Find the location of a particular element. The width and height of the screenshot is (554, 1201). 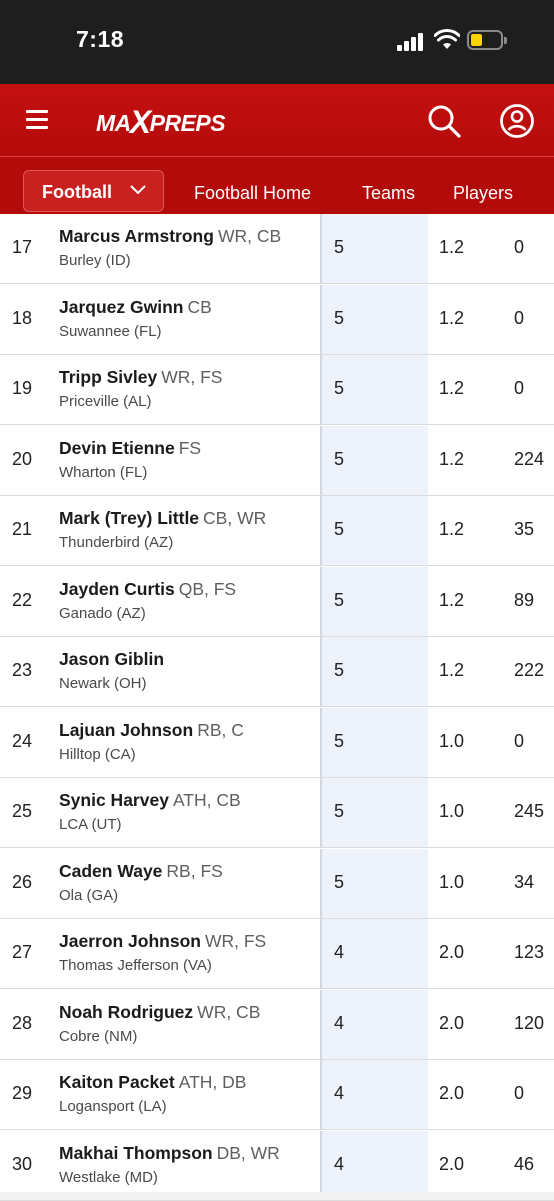

player-school: Cobre (NM) is located at coordinates (98, 1036).